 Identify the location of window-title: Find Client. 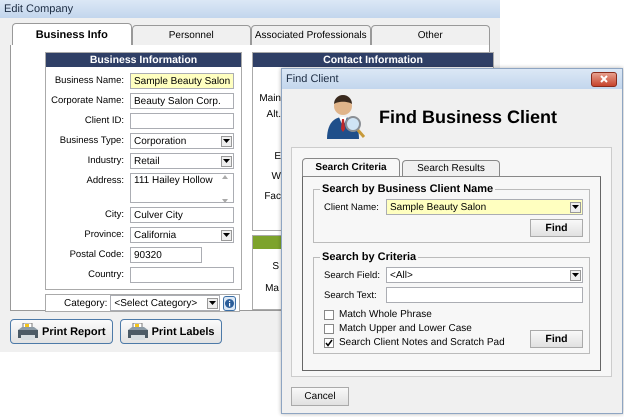
(312, 79).